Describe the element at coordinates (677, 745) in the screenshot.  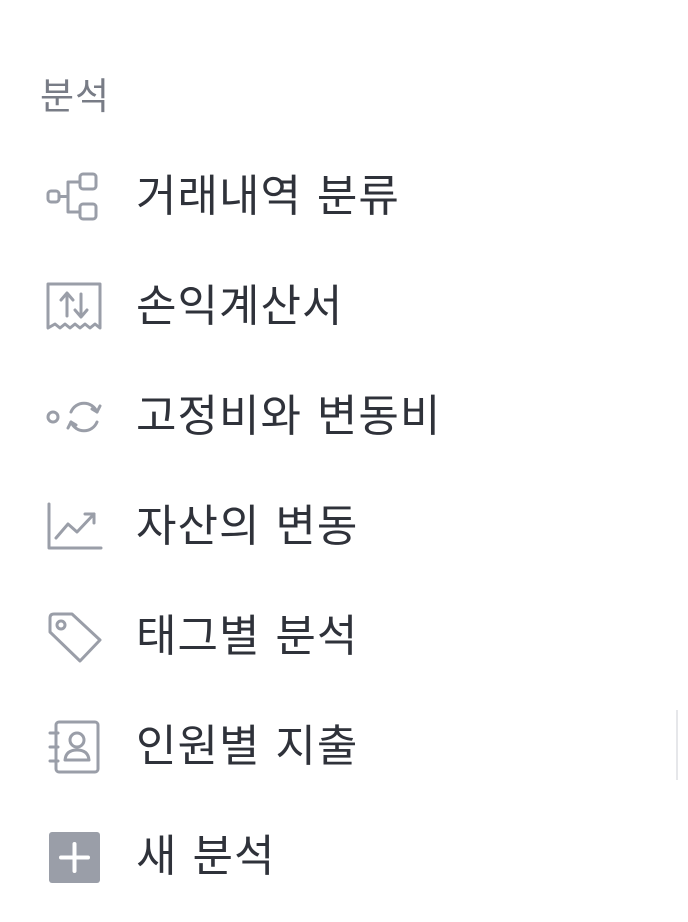
I see `scrollbar` at that location.